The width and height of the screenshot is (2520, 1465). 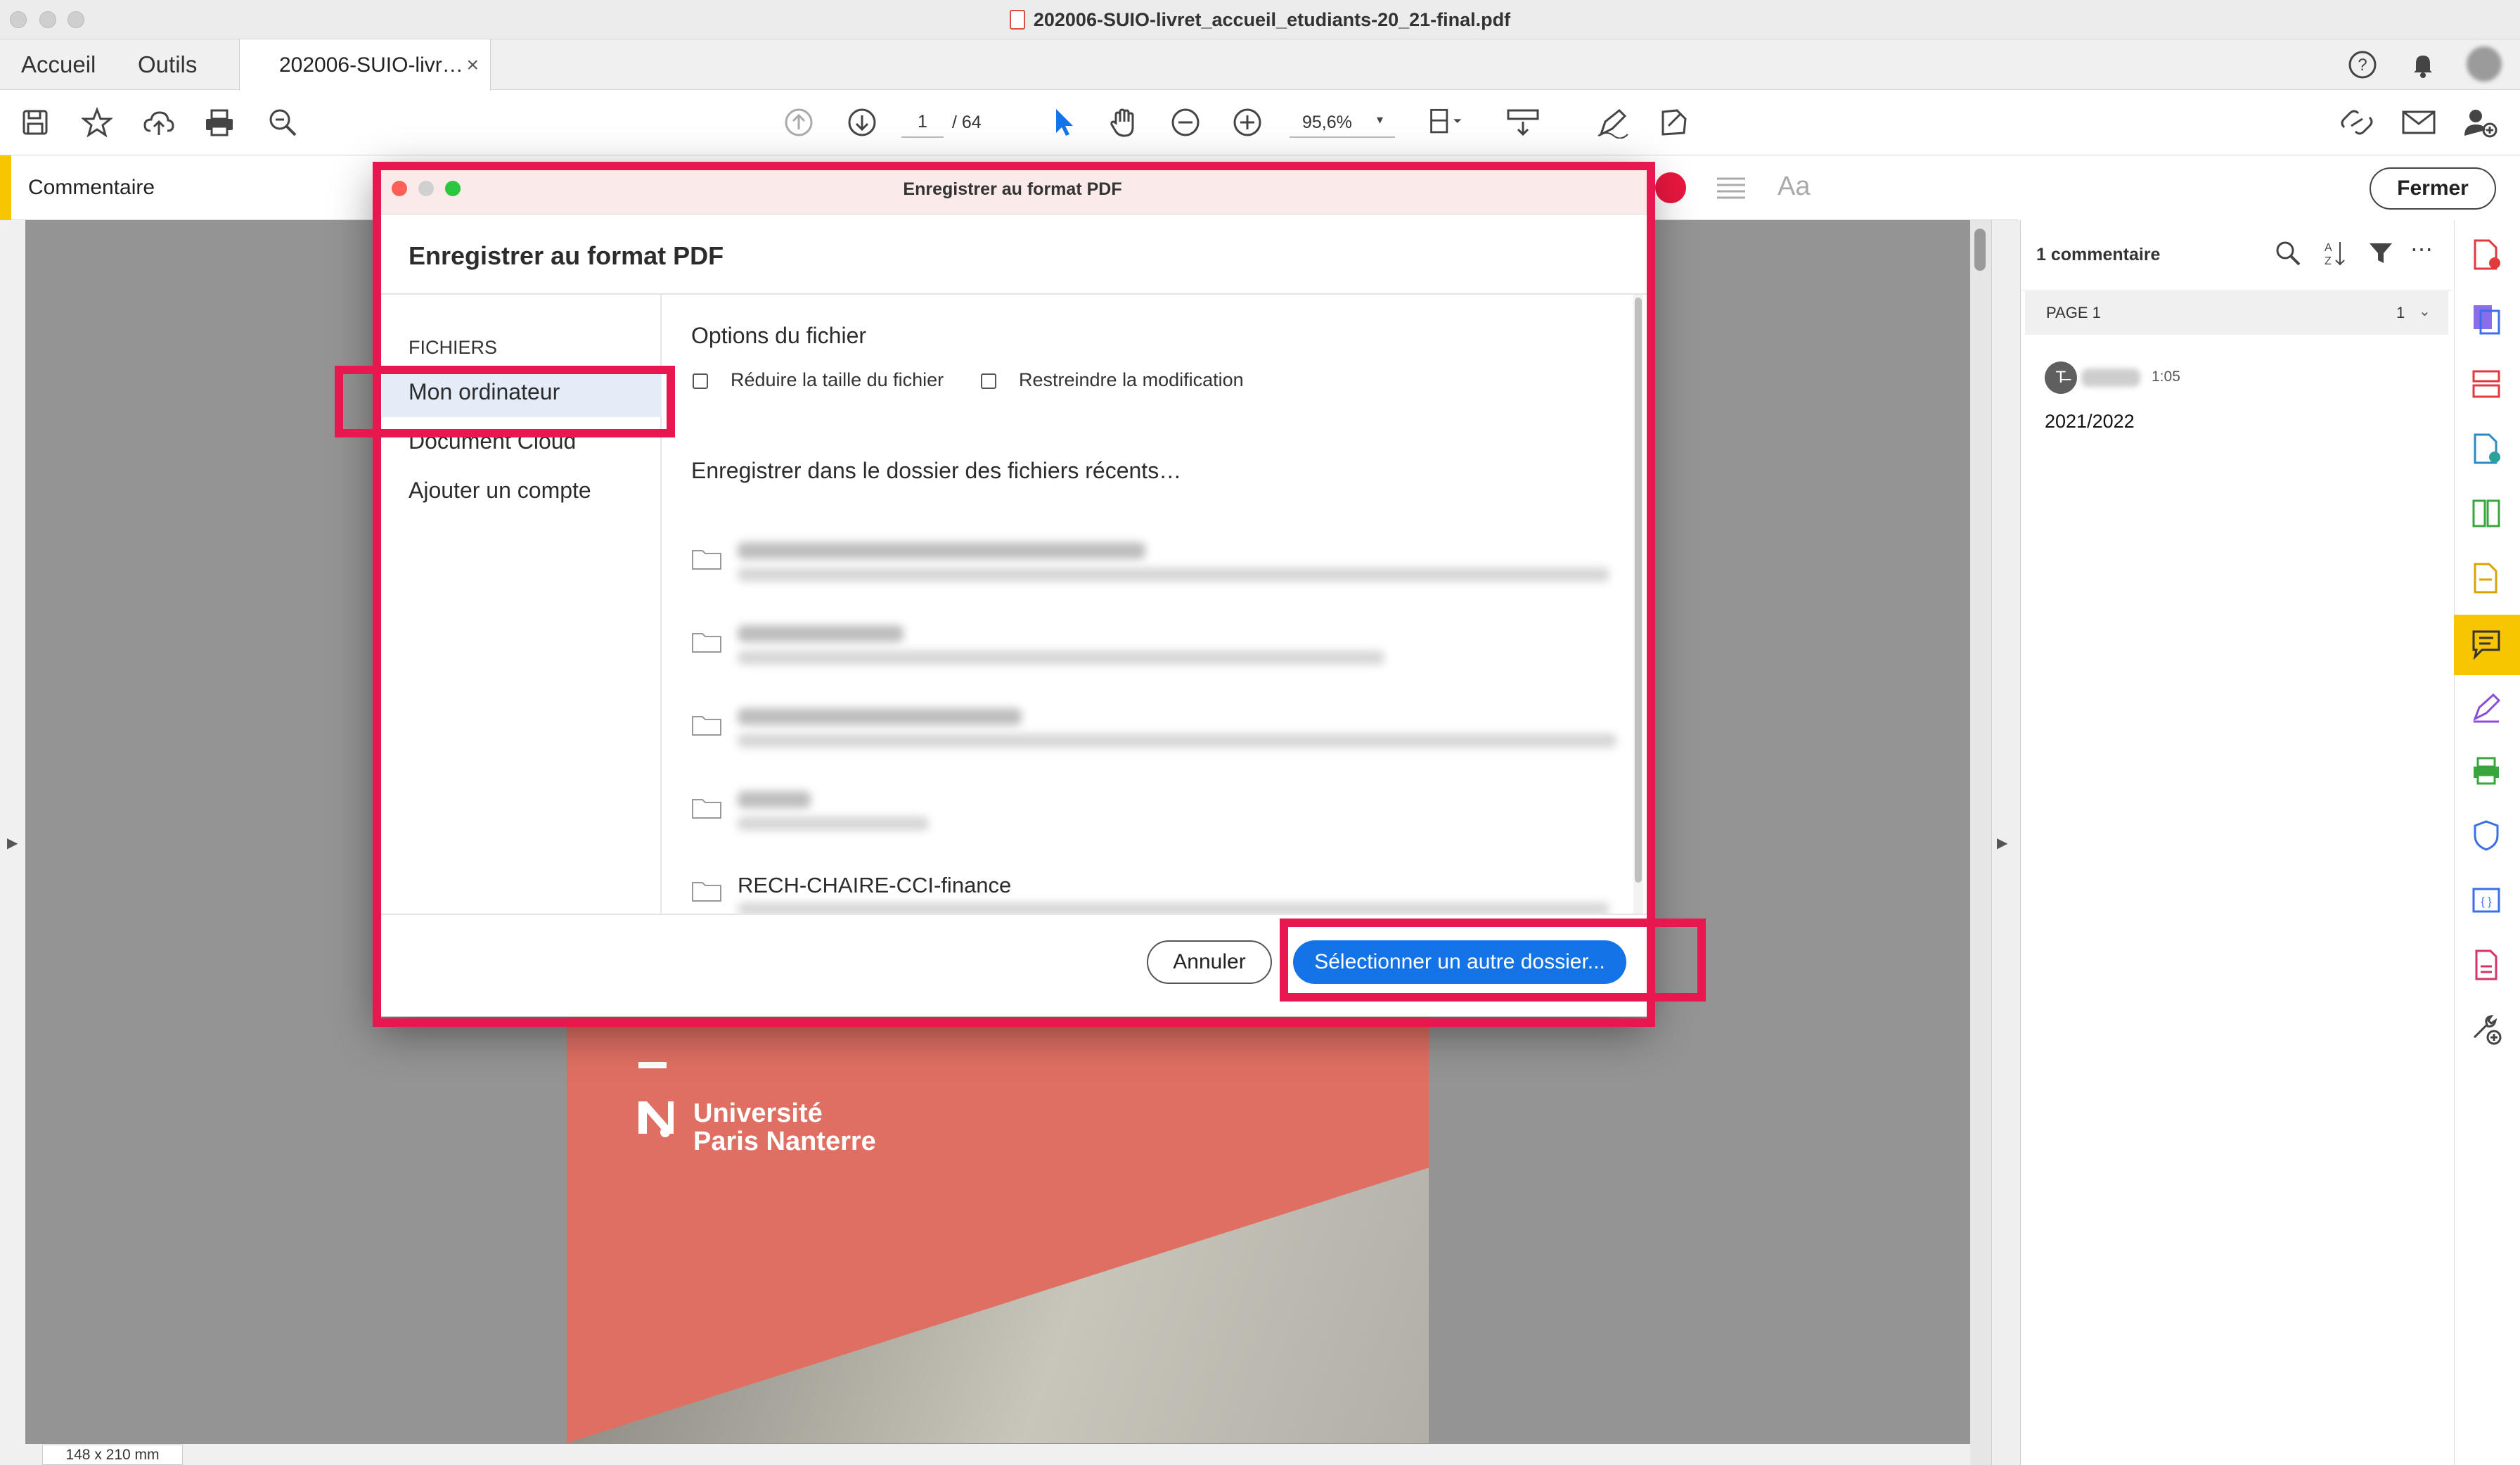 I want to click on page-fit-icon, so click(x=1445, y=122).